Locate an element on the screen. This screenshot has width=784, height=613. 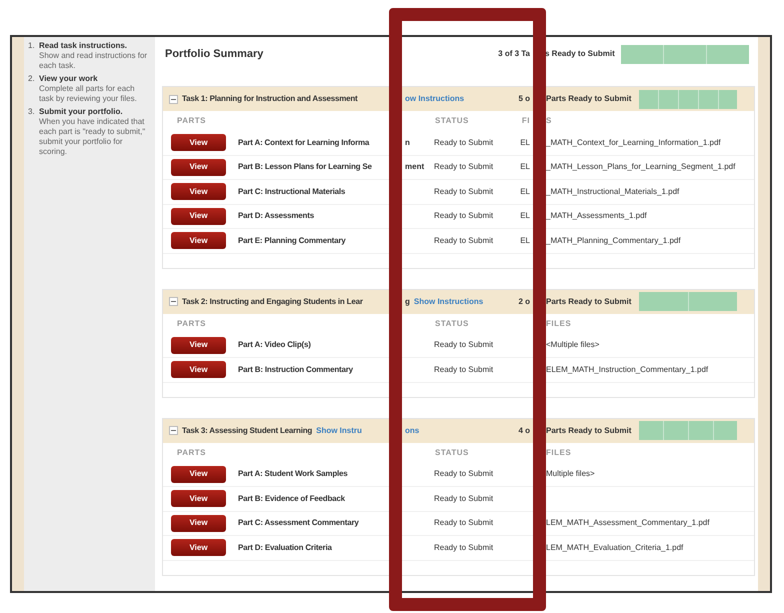
part-name: ment is located at coordinates (414, 167).